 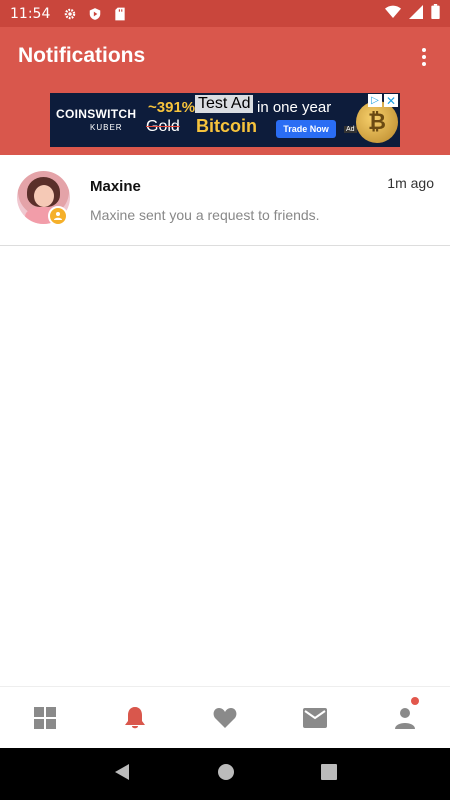 I want to click on tab-notifications, so click(x=135, y=717).